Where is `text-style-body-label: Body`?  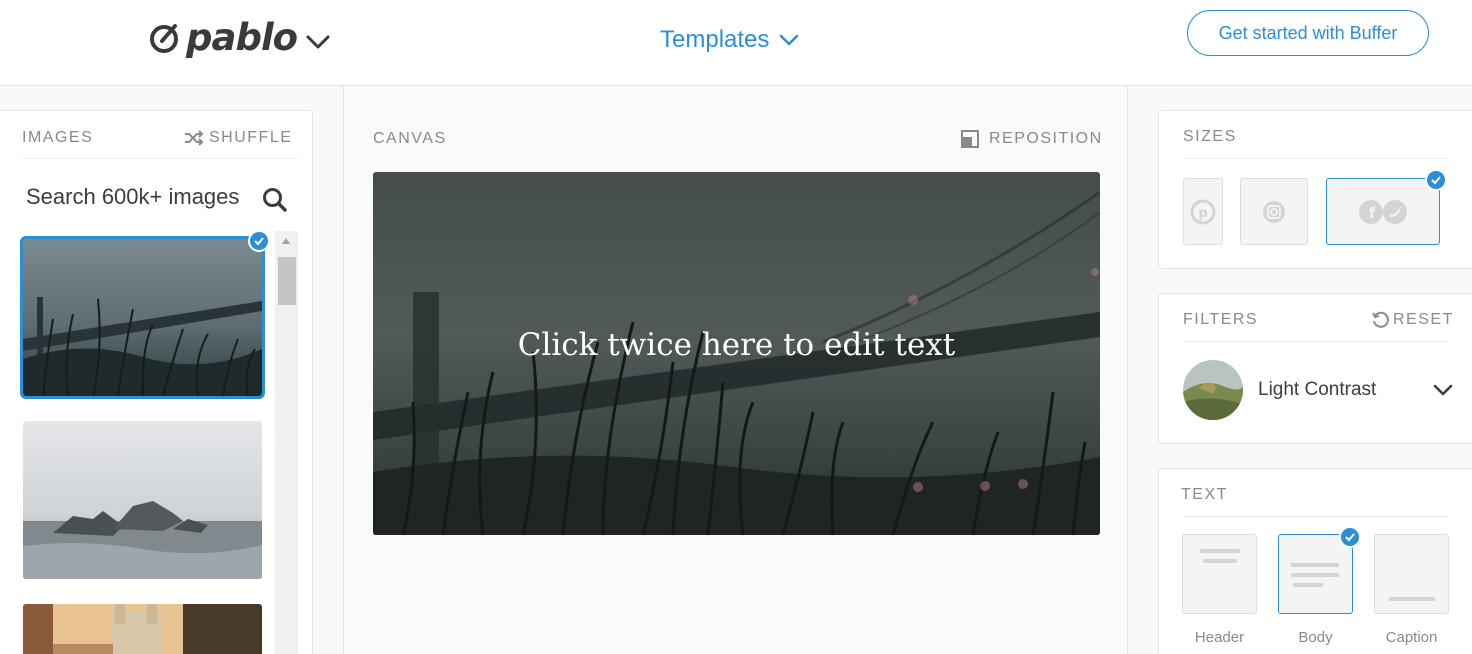
text-style-body-label: Body is located at coordinates (1315, 637).